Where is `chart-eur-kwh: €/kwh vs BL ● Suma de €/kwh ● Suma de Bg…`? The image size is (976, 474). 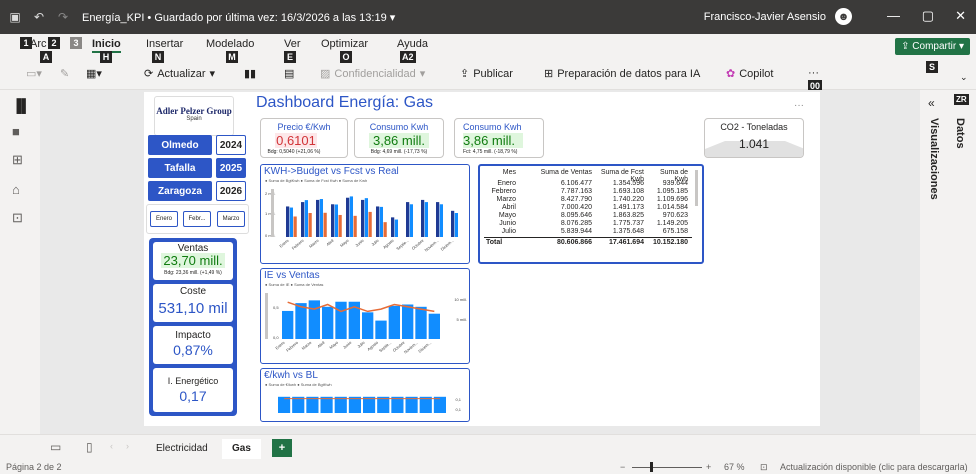
chart-eur-kwh: €/kwh vs BL ● Suma de €/kwh ● Suma de Bg… is located at coordinates (365, 395).